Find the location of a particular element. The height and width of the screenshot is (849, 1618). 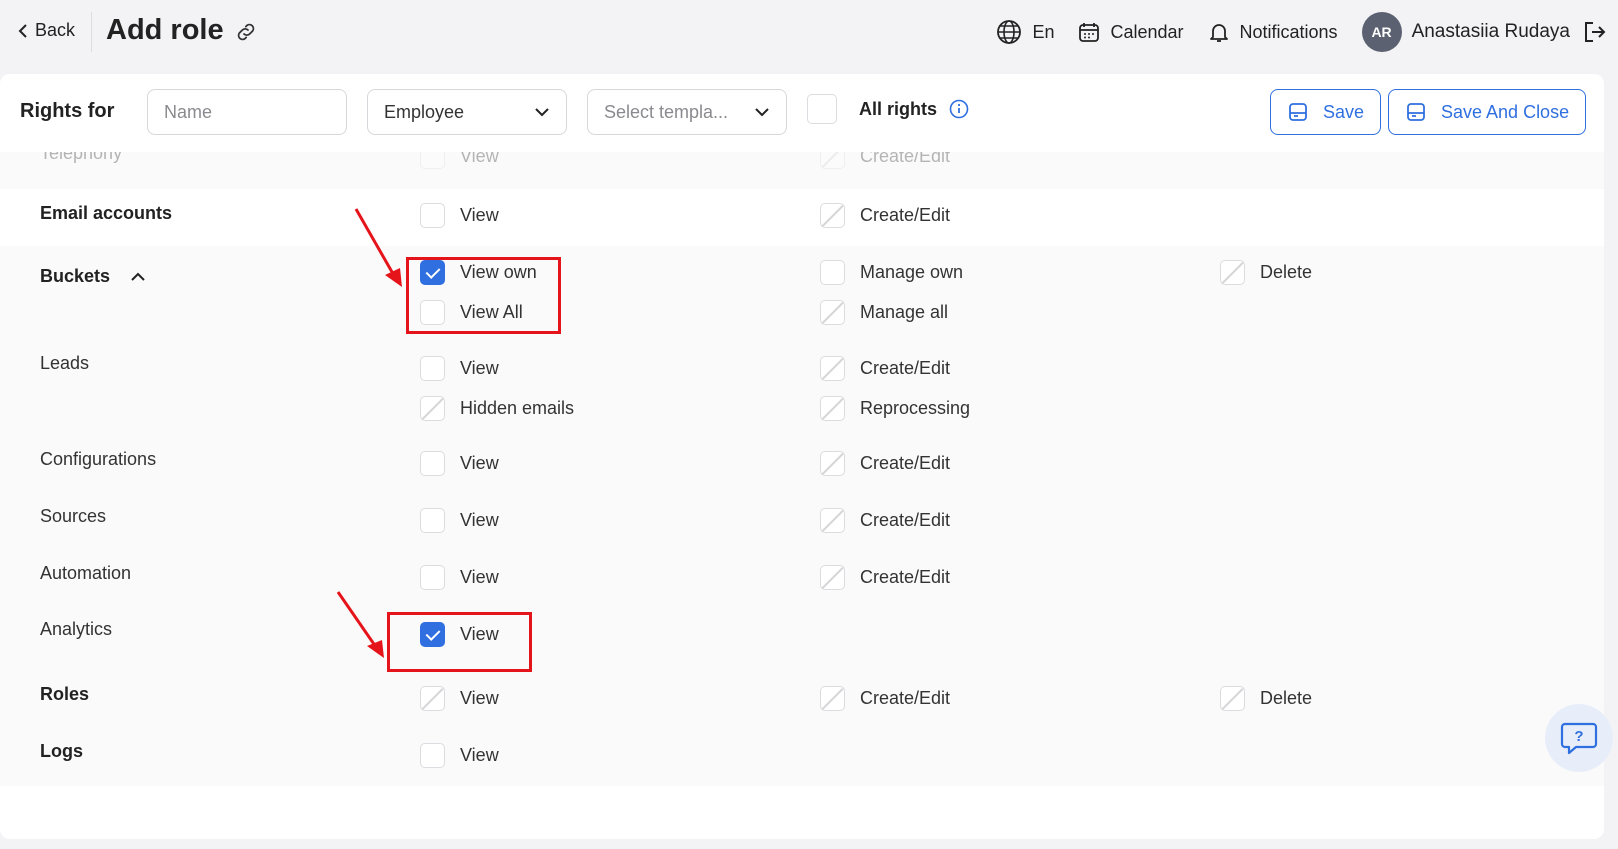

all-rights-toggle: All rights is located at coordinates (888, 109).